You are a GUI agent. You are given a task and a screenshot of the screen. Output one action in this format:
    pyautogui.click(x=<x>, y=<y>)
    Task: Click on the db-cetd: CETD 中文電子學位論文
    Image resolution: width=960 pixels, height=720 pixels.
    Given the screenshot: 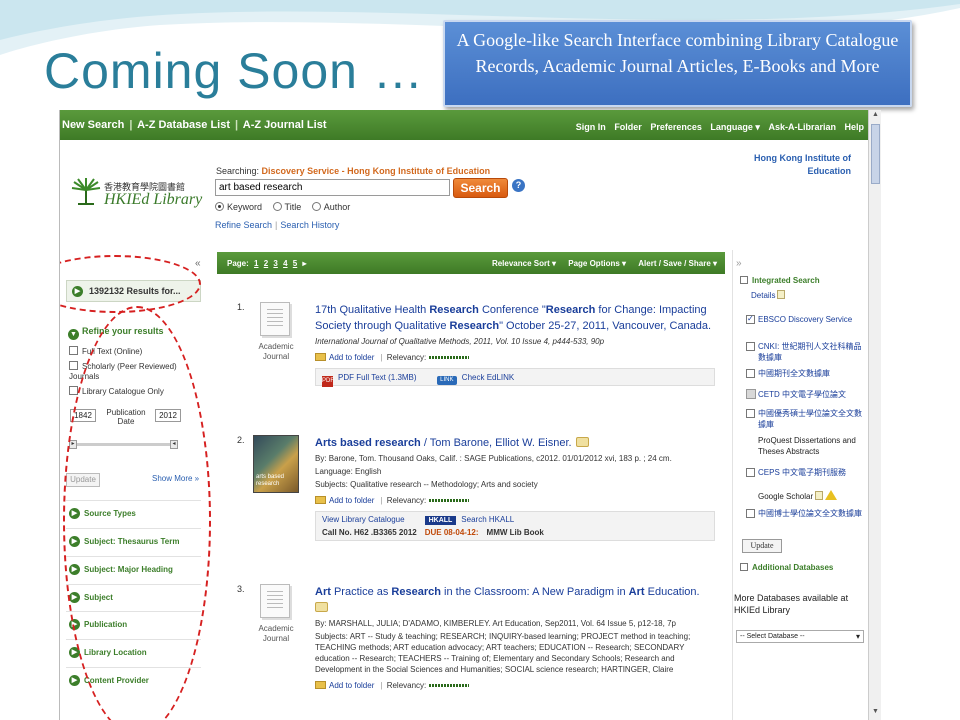 What is the action you would take?
    pyautogui.click(x=806, y=394)
    